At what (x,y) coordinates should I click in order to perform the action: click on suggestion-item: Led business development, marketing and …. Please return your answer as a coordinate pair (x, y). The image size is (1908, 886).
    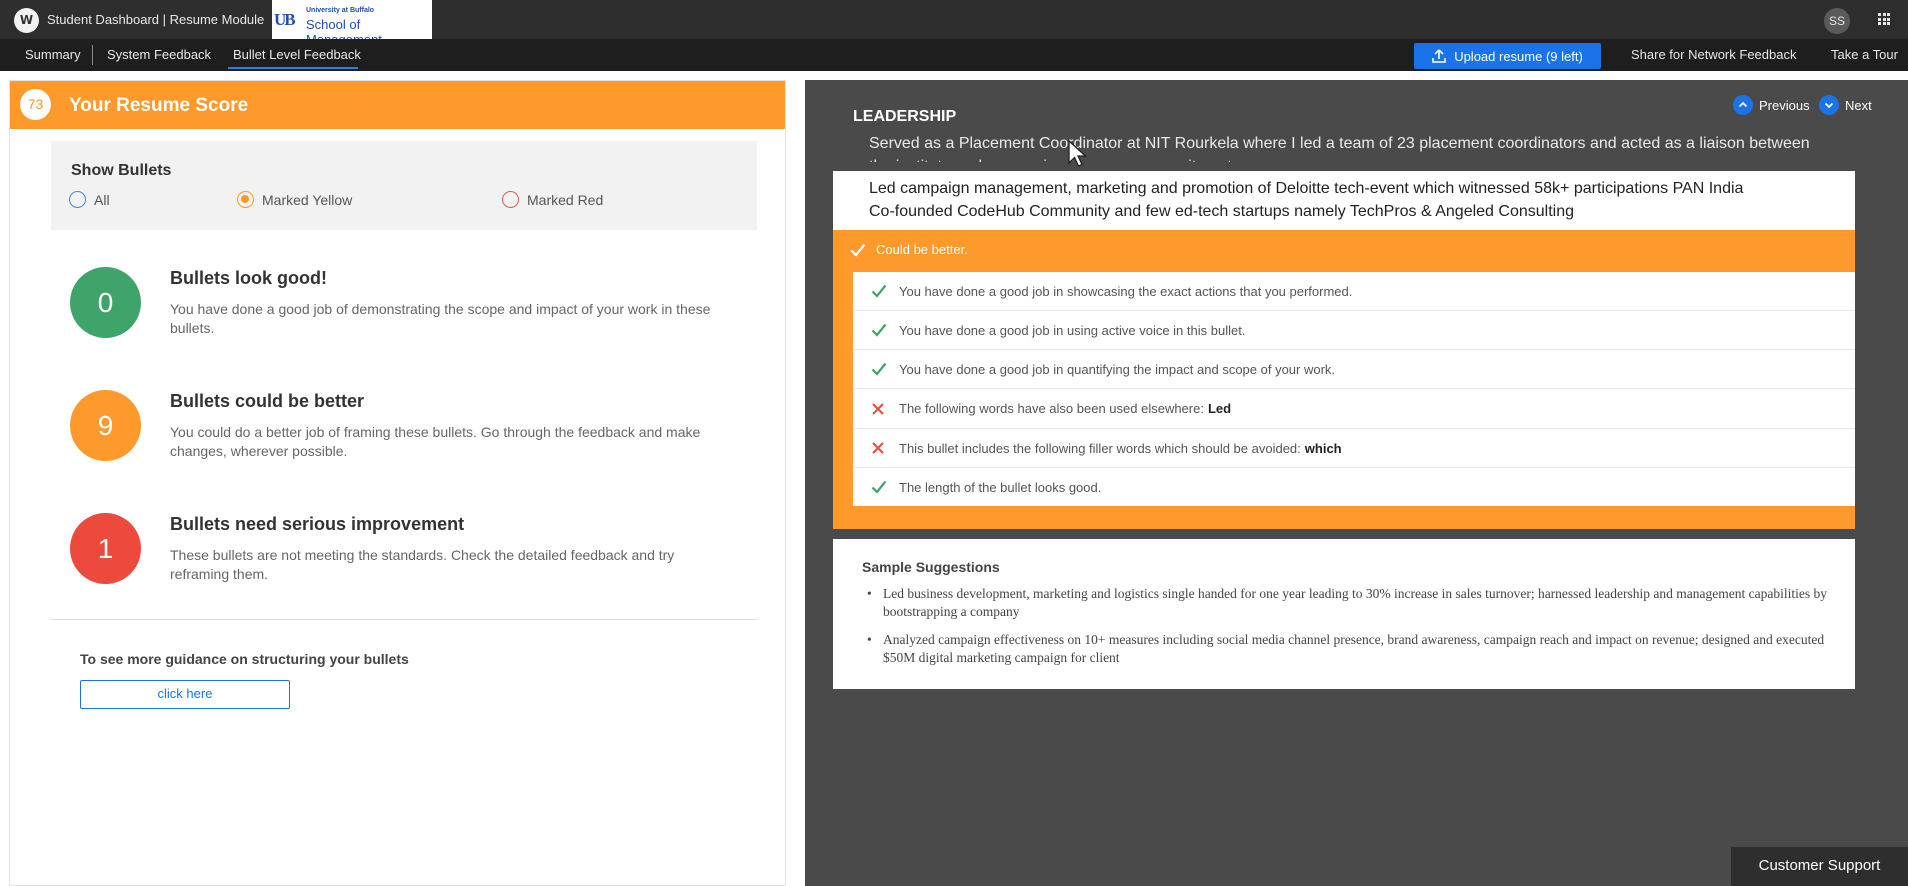
    Looking at the image, I should click on (1348, 603).